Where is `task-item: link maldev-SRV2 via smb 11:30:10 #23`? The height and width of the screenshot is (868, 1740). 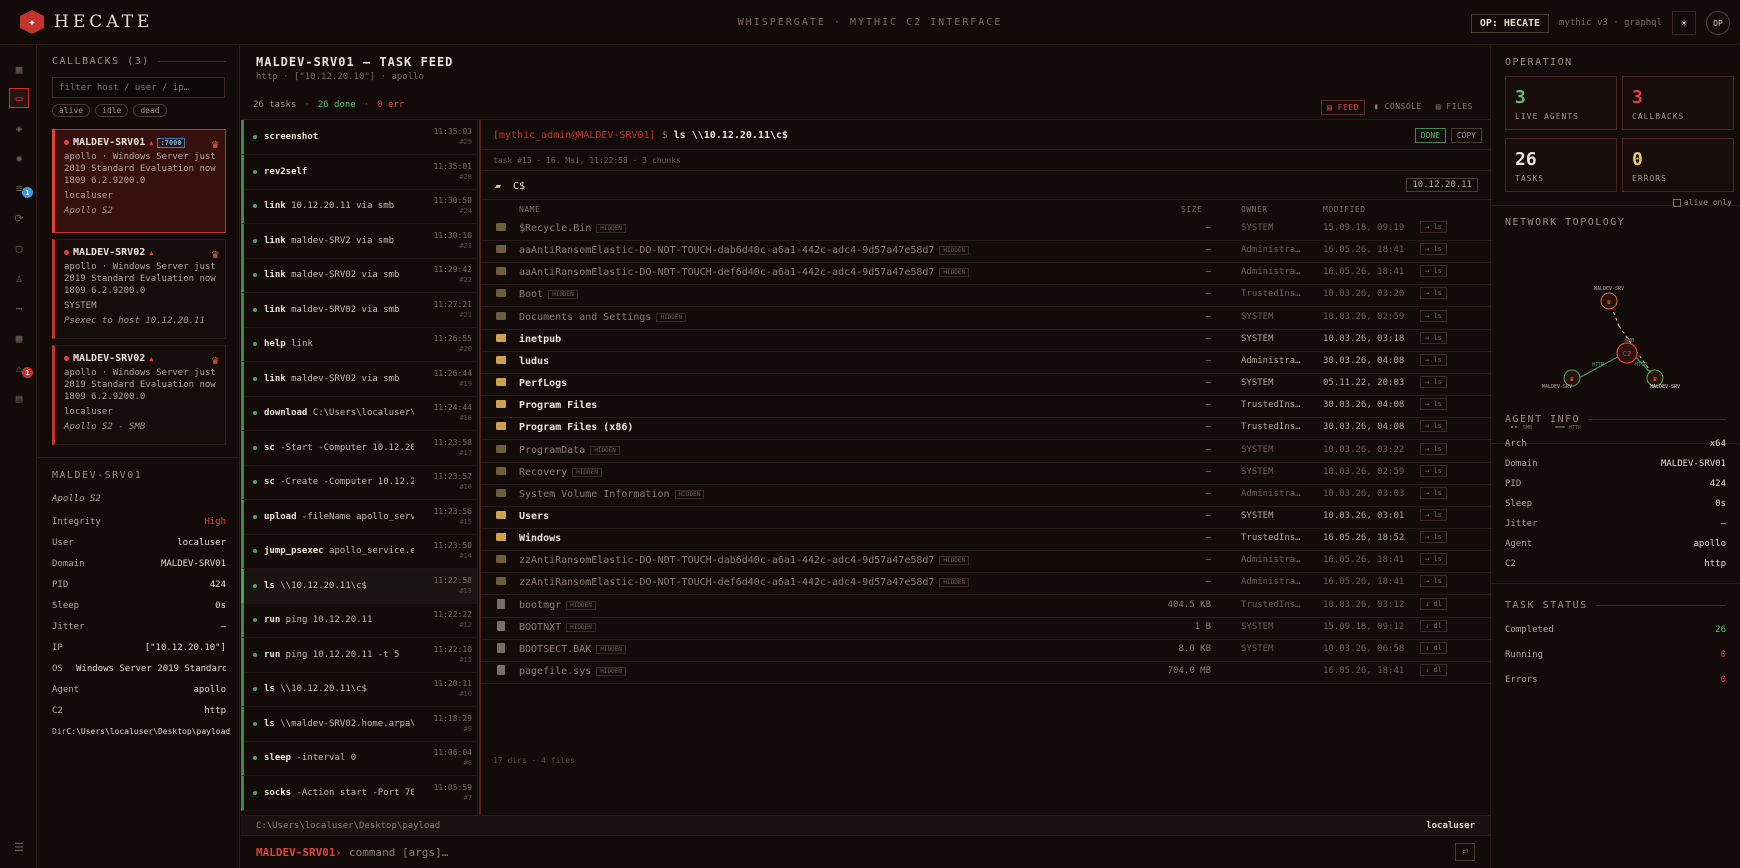 task-item: link maldev-SRV2 via smb 11:30:10 #23 is located at coordinates (359, 241).